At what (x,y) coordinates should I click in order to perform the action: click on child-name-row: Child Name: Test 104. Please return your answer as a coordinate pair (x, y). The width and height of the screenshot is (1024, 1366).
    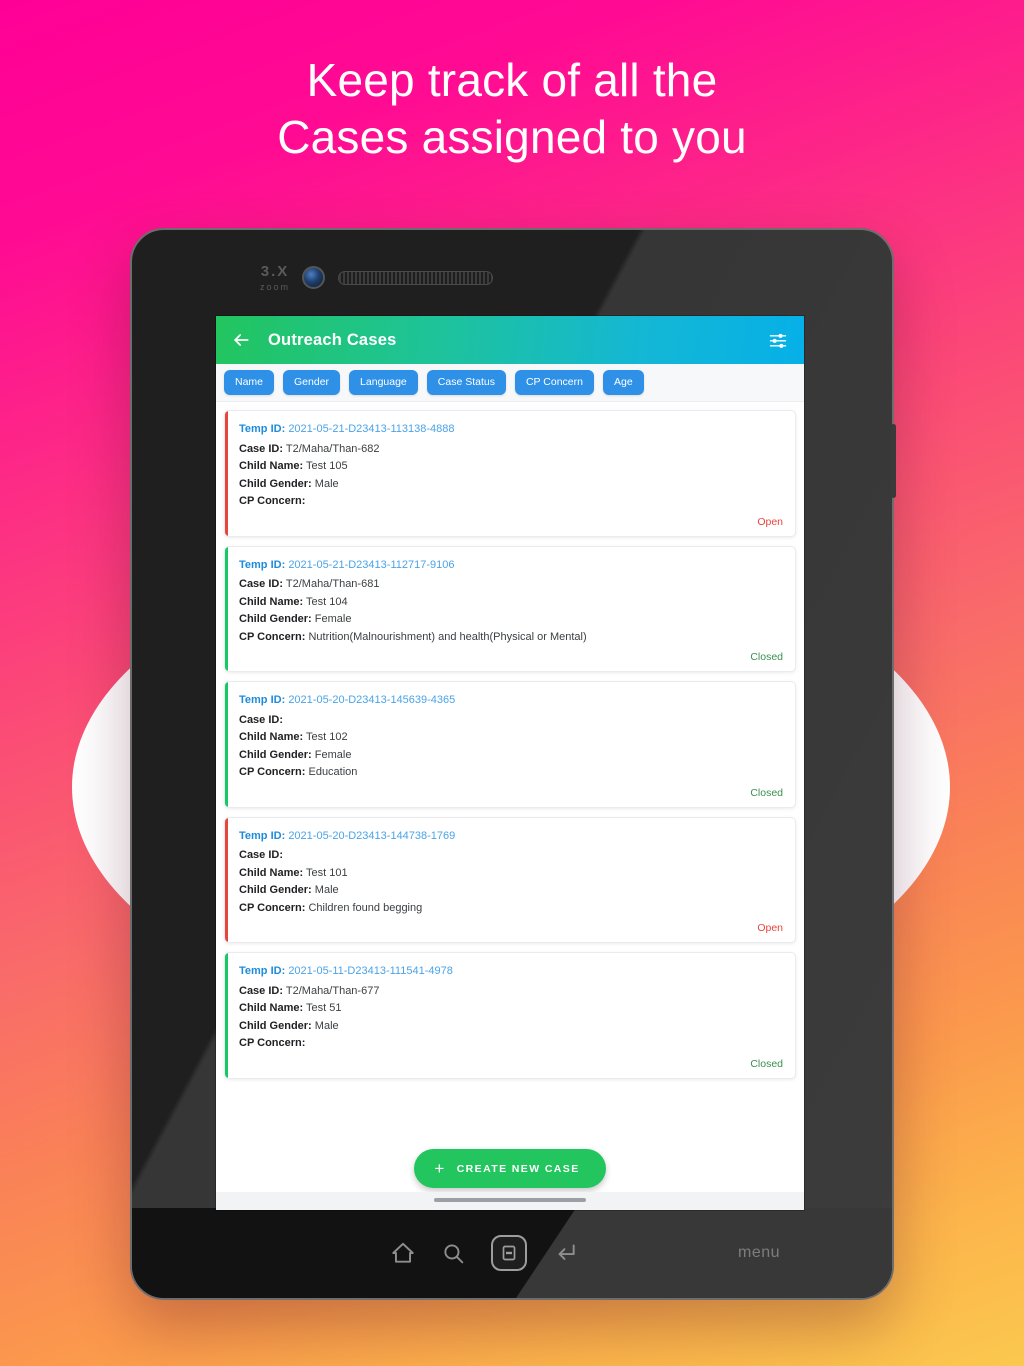
    Looking at the image, I should click on (511, 603).